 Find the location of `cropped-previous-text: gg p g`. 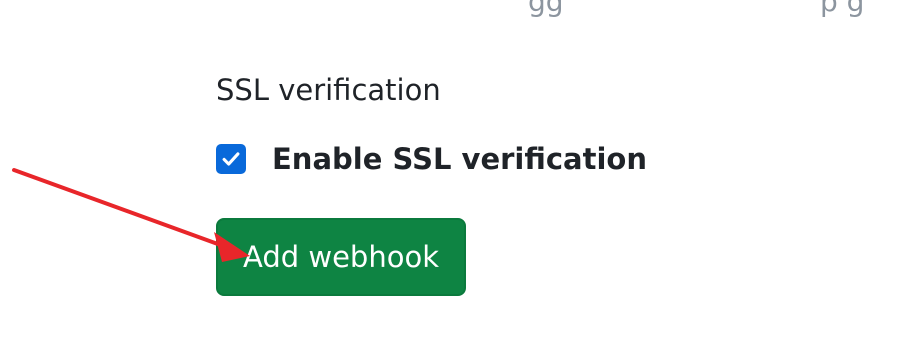

cropped-previous-text: gg p g is located at coordinates (696, 9).